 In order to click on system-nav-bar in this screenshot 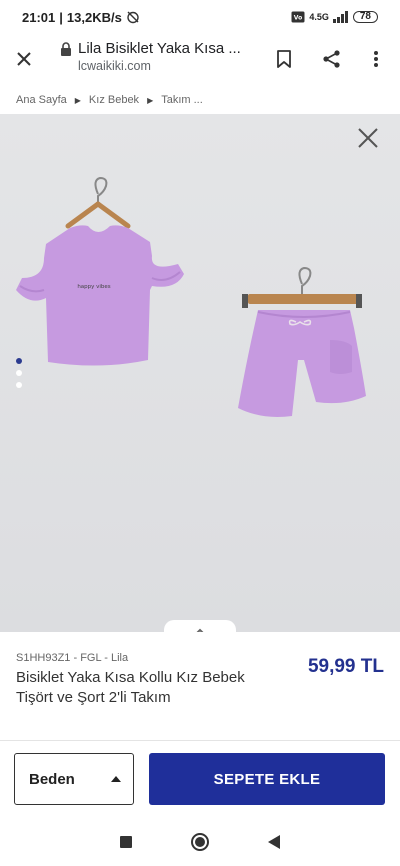, I will do `click(200, 842)`.